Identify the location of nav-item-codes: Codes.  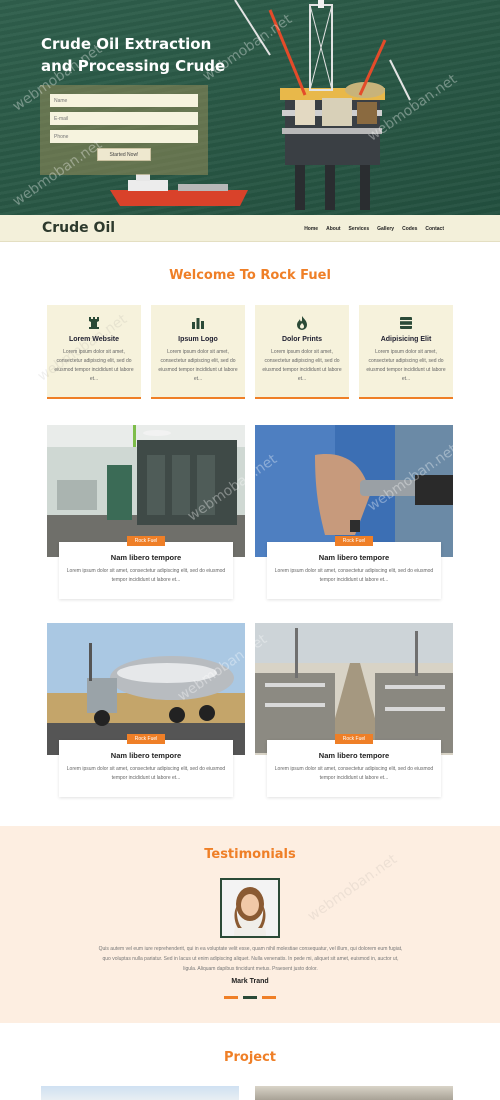
(409, 229).